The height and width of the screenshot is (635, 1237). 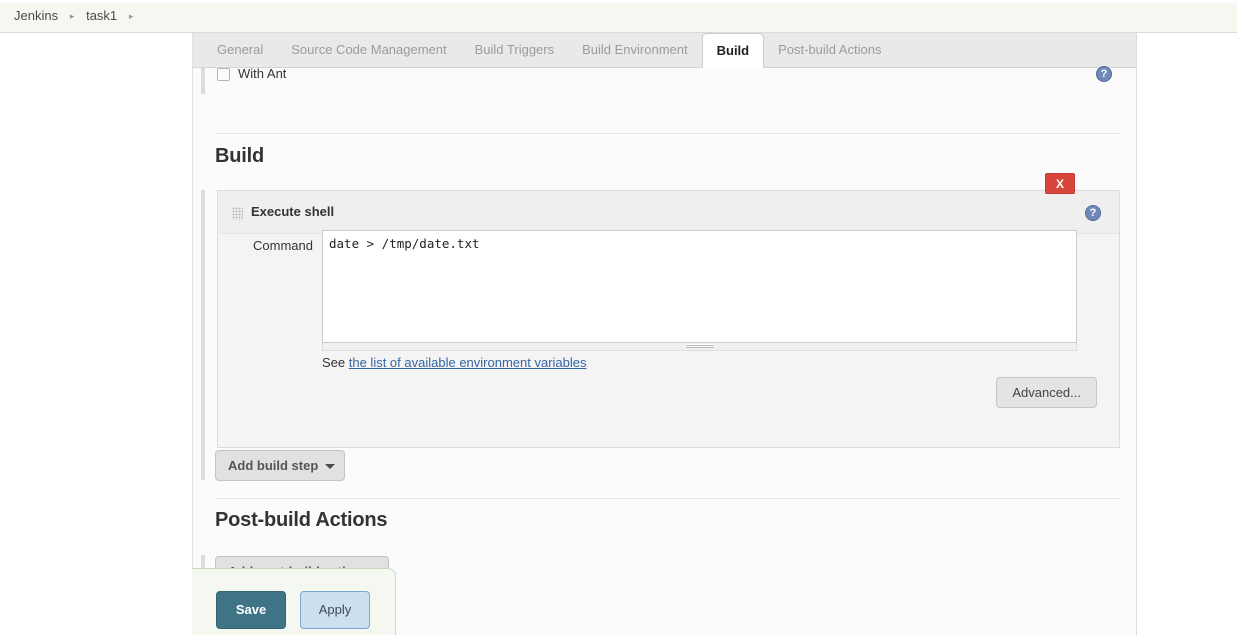 What do you see at coordinates (667, 498) in the screenshot?
I see `section-divider-postbuild` at bounding box center [667, 498].